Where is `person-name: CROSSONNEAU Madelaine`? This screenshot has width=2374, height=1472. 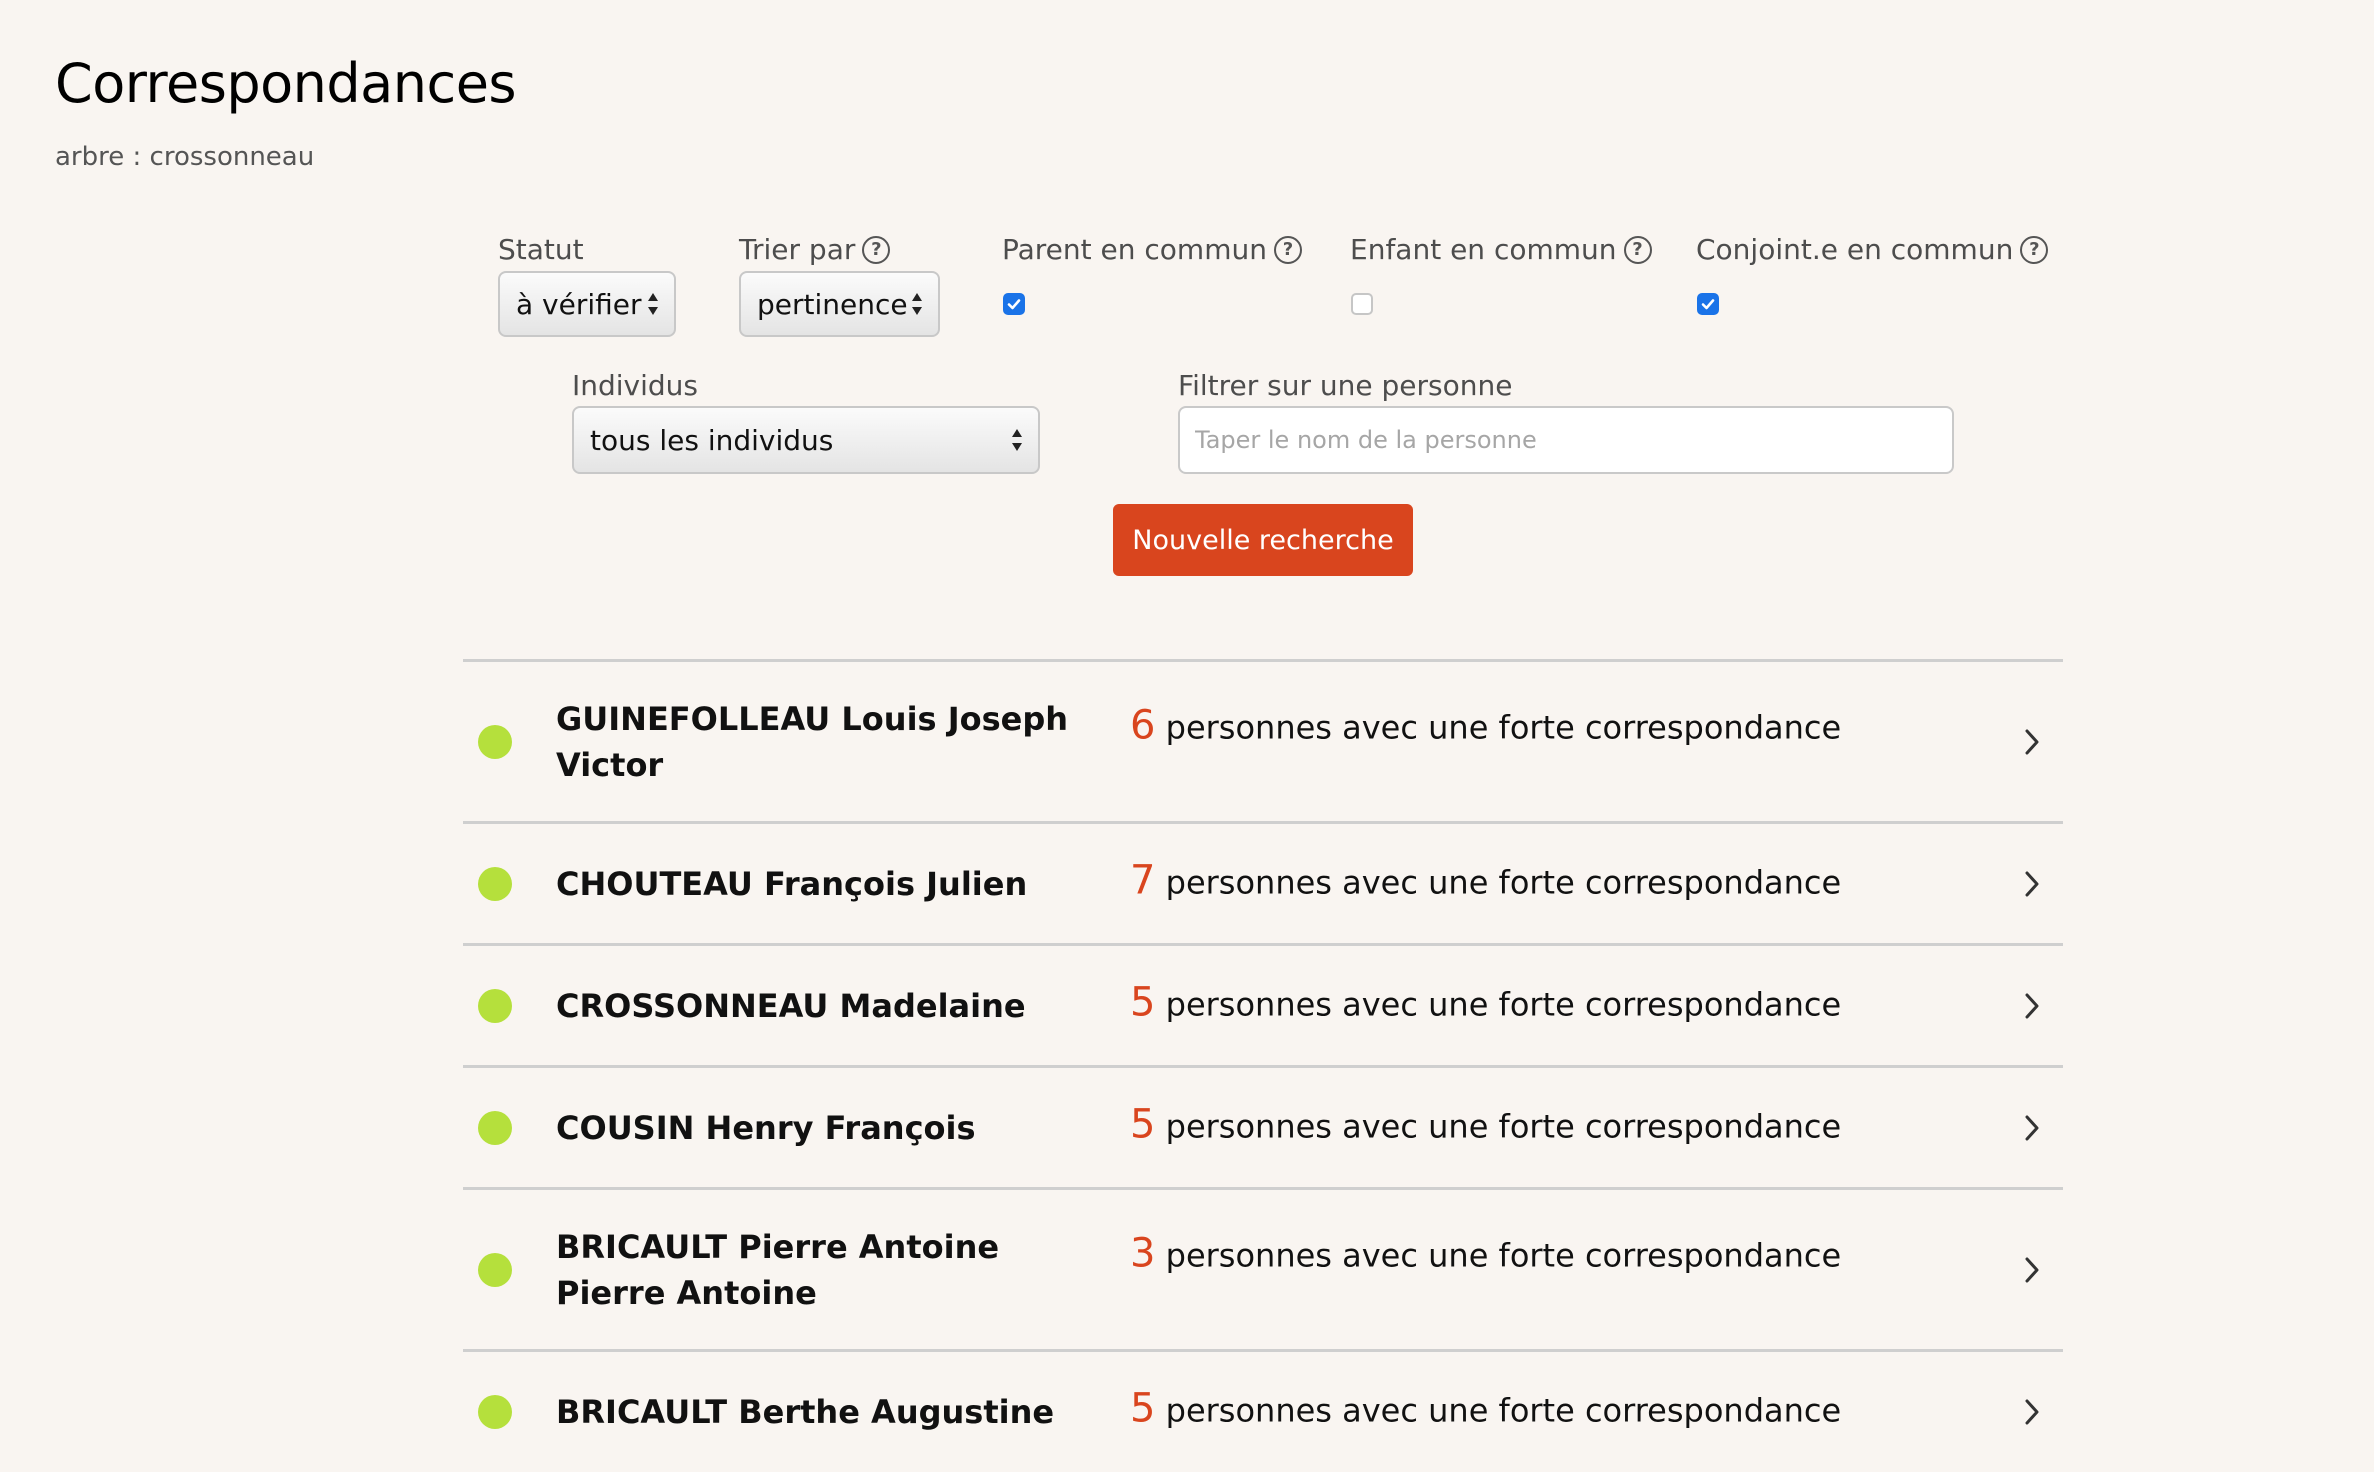 person-name: CROSSONNEAU Madelaine is located at coordinates (791, 1005).